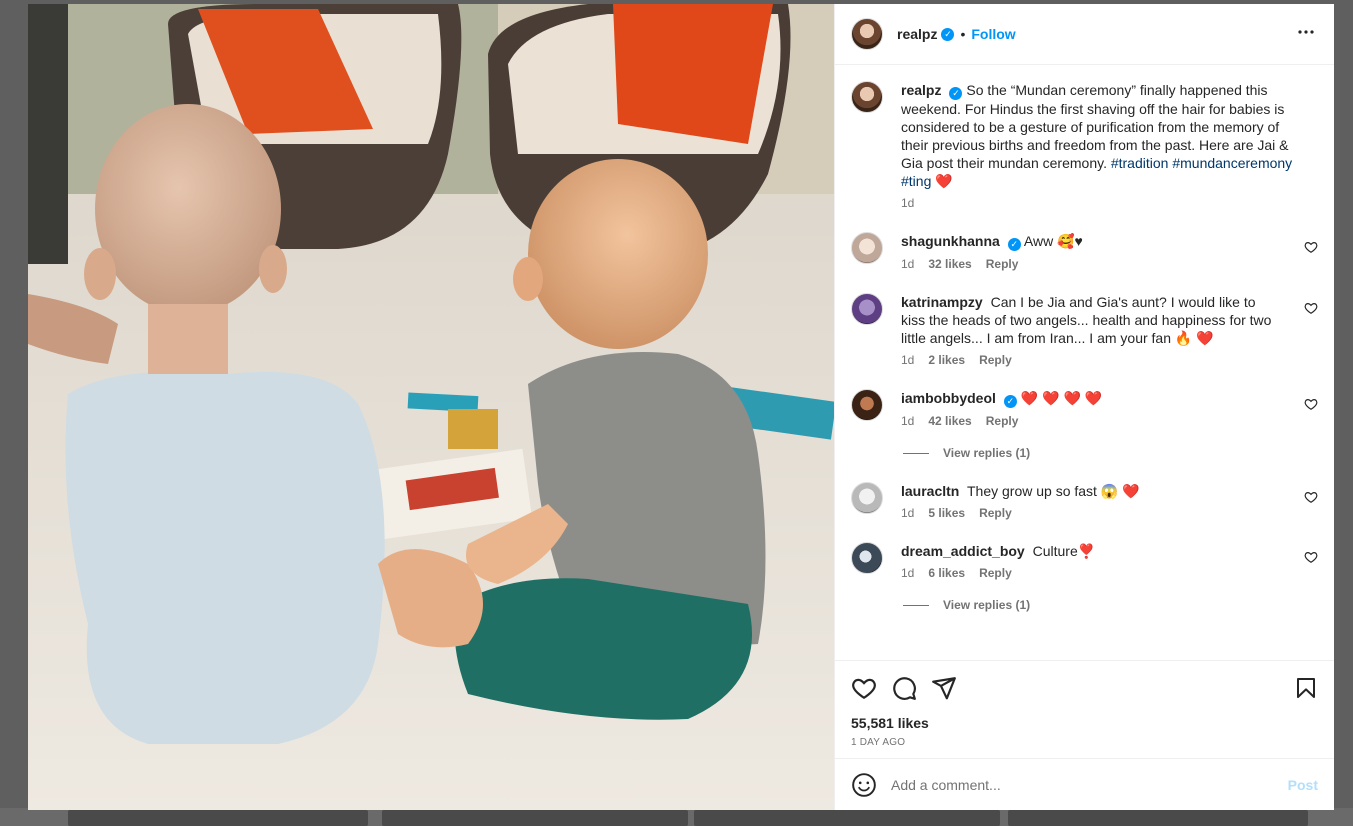 This screenshot has width=1353, height=826. I want to click on post-header: realpz ✓ • Follow, so click(1084, 34).